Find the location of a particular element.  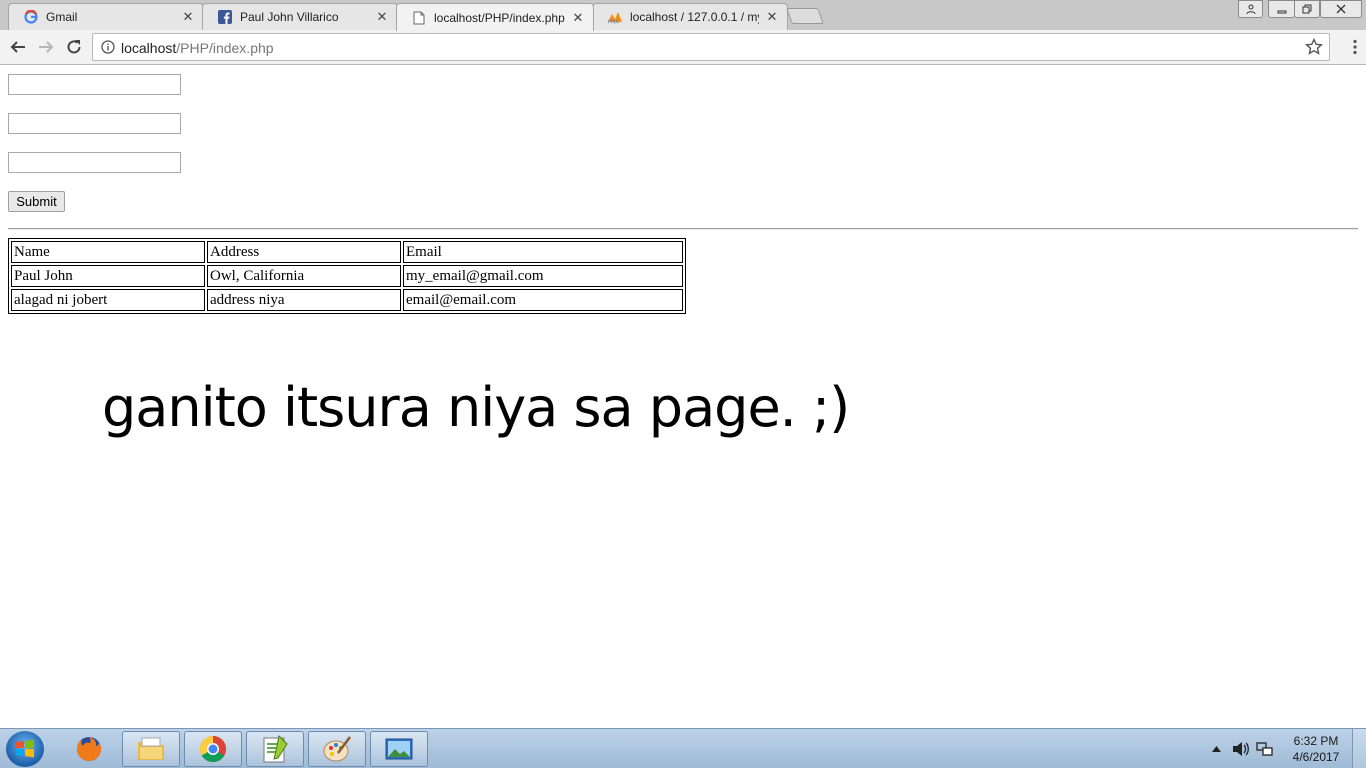

tab-gmail: Gmail ✕ is located at coordinates (106, 16).